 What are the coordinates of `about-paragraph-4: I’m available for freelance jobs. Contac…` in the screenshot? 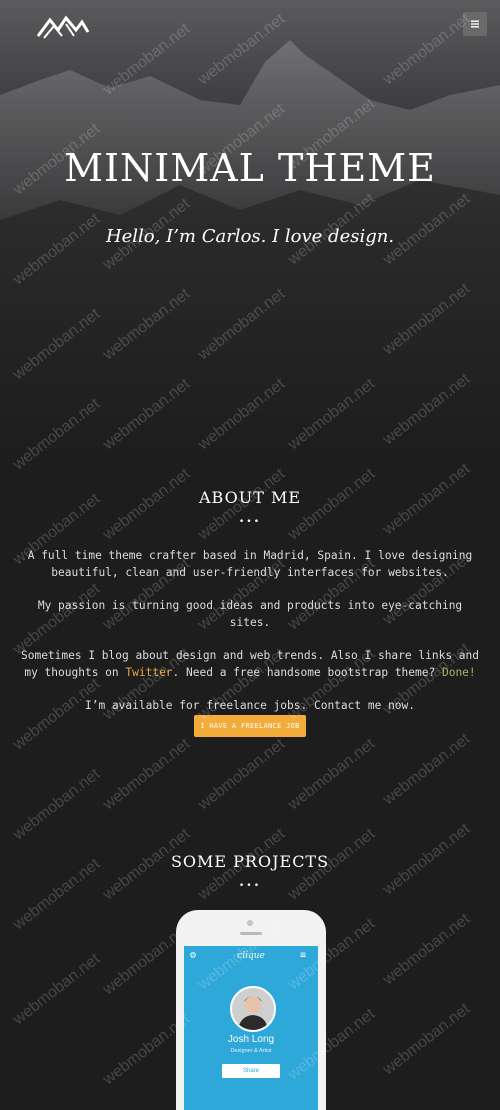 It's located at (250, 705).